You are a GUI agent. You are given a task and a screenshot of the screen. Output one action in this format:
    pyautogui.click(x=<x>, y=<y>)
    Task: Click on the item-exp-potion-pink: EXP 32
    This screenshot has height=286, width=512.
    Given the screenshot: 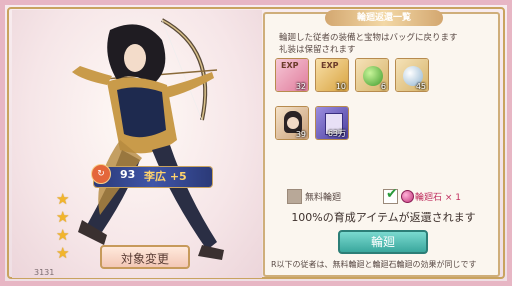 What is the action you would take?
    pyautogui.click(x=292, y=75)
    